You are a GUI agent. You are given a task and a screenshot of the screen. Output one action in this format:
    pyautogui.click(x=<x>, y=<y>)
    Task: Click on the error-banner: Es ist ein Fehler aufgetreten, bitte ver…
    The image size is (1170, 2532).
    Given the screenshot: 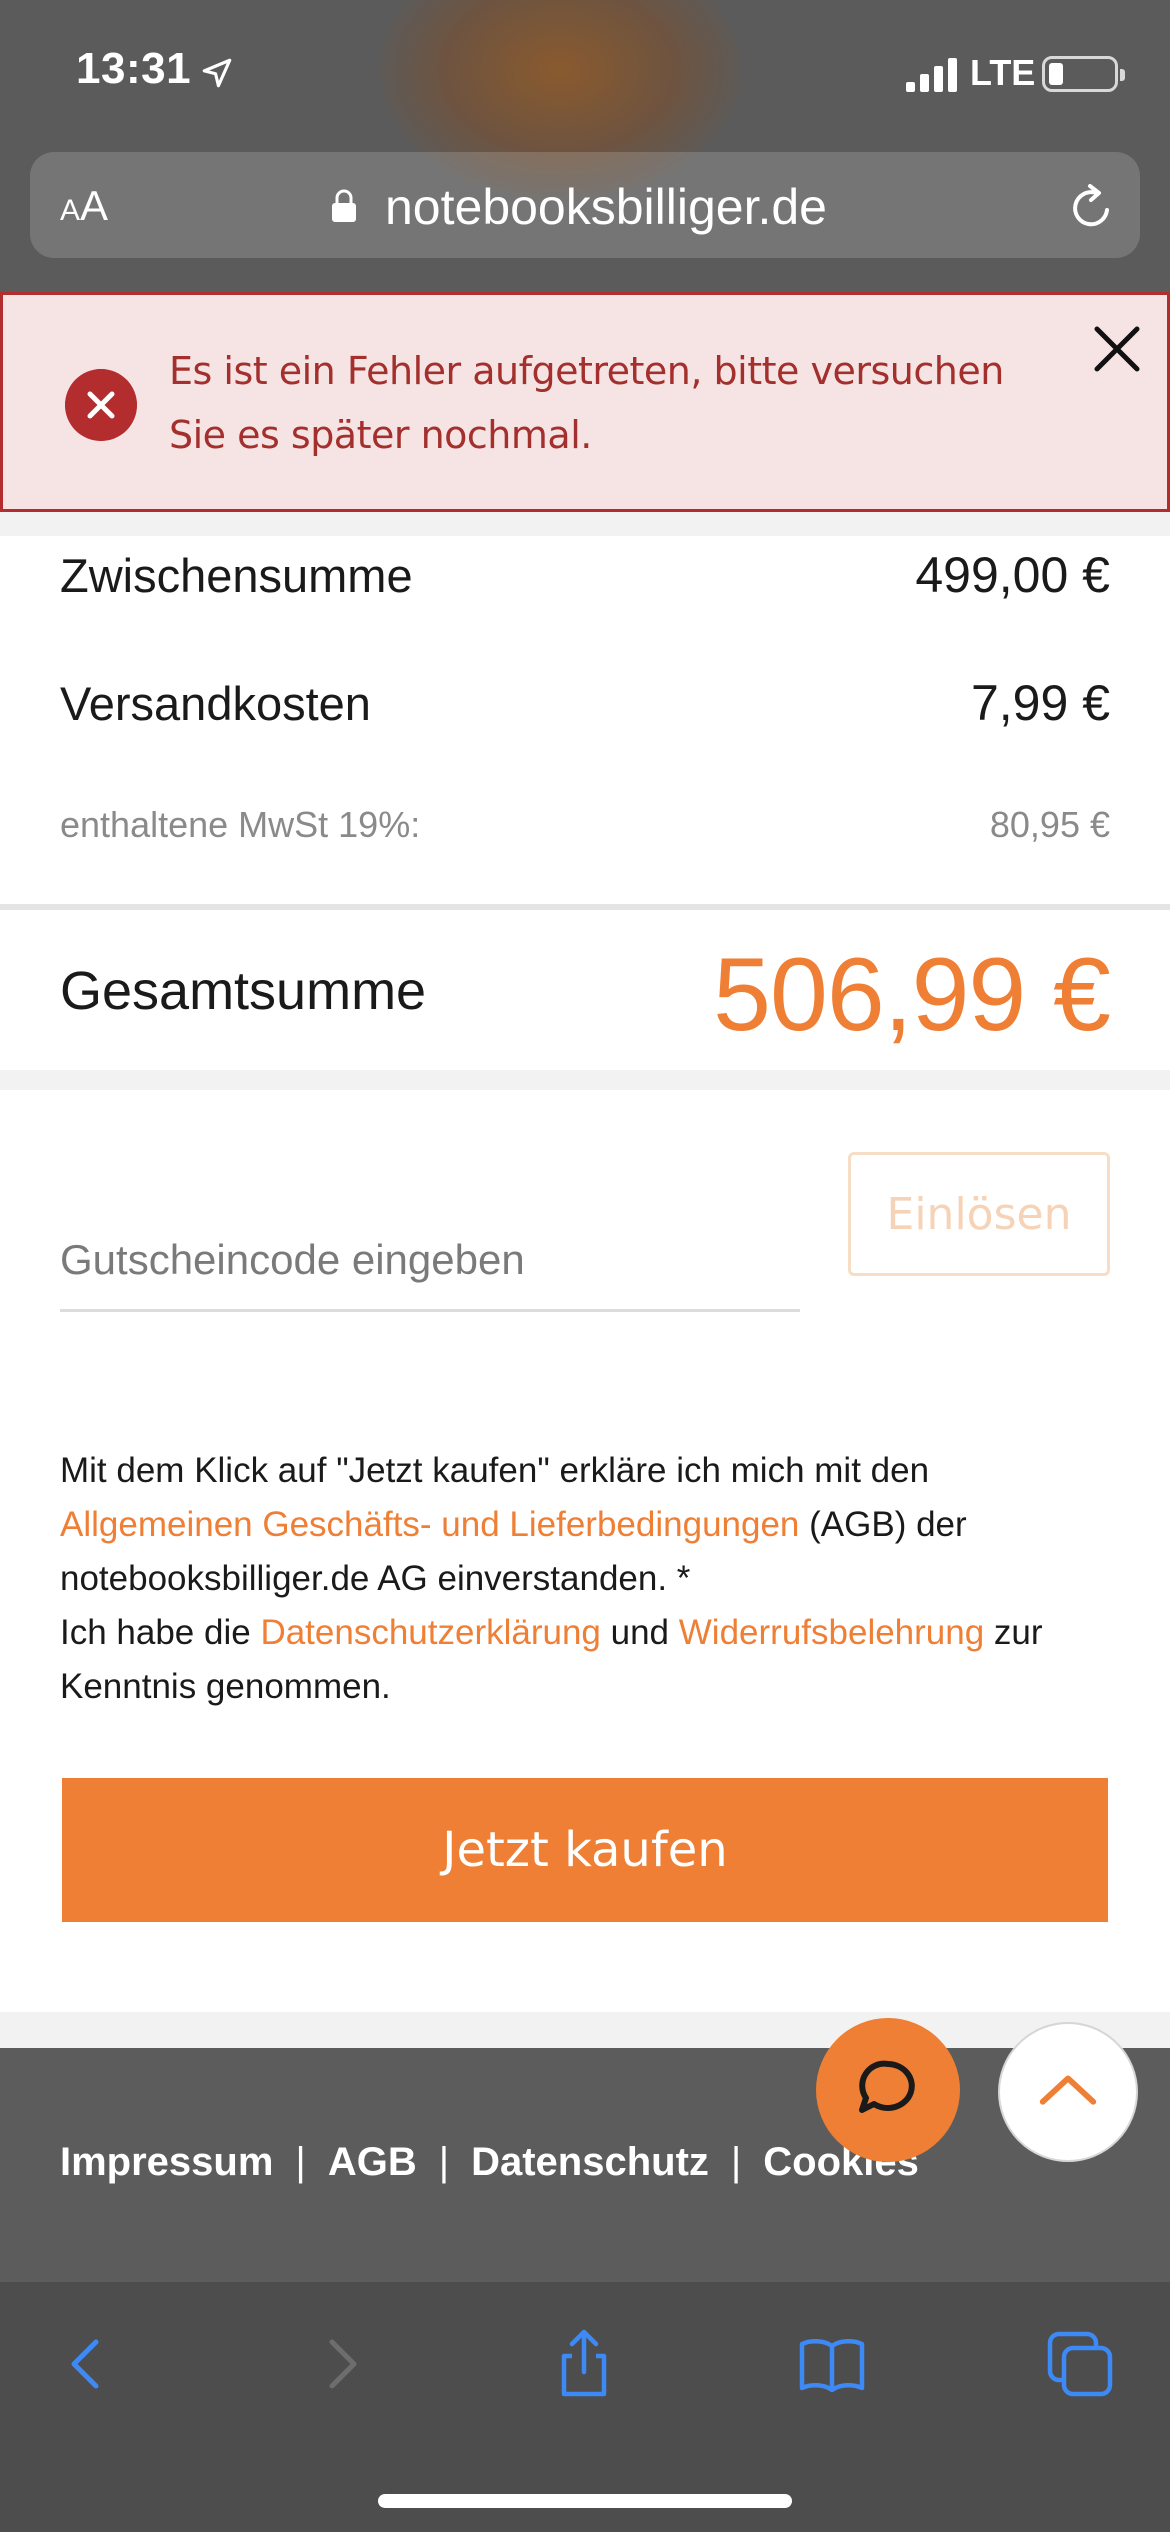 What is the action you would take?
    pyautogui.click(x=585, y=402)
    